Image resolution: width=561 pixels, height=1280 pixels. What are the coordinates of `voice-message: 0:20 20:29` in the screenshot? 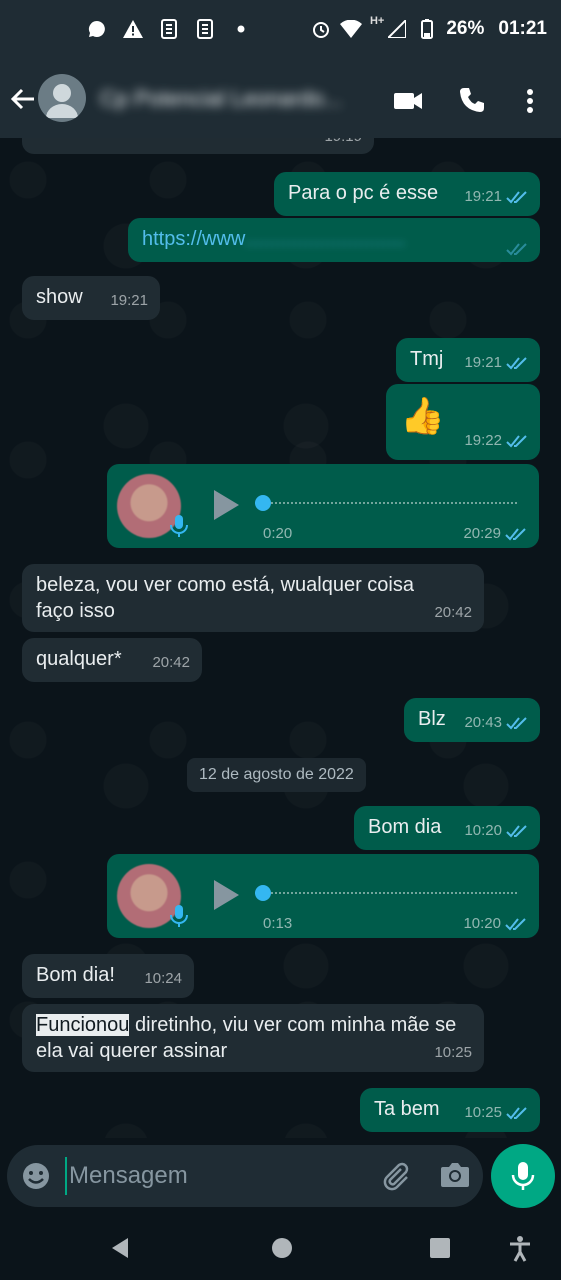 It's located at (323, 506).